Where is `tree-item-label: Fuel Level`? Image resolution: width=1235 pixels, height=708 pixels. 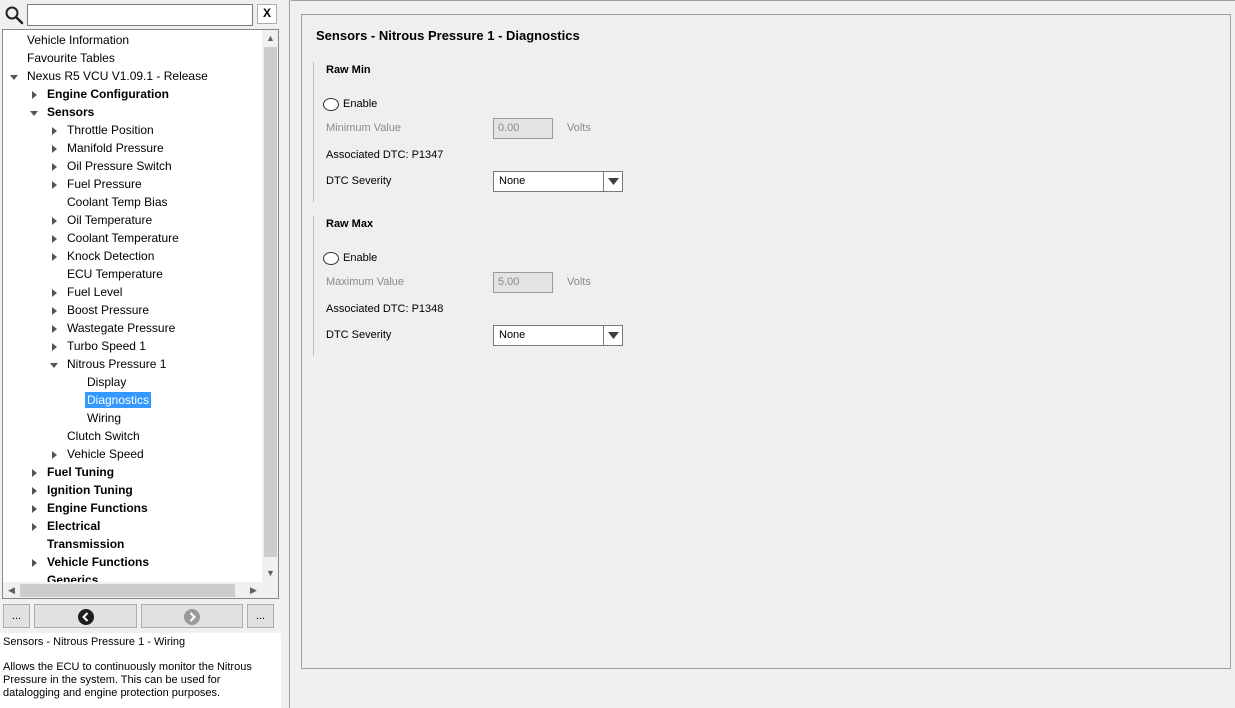 tree-item-label: Fuel Level is located at coordinates (94, 292).